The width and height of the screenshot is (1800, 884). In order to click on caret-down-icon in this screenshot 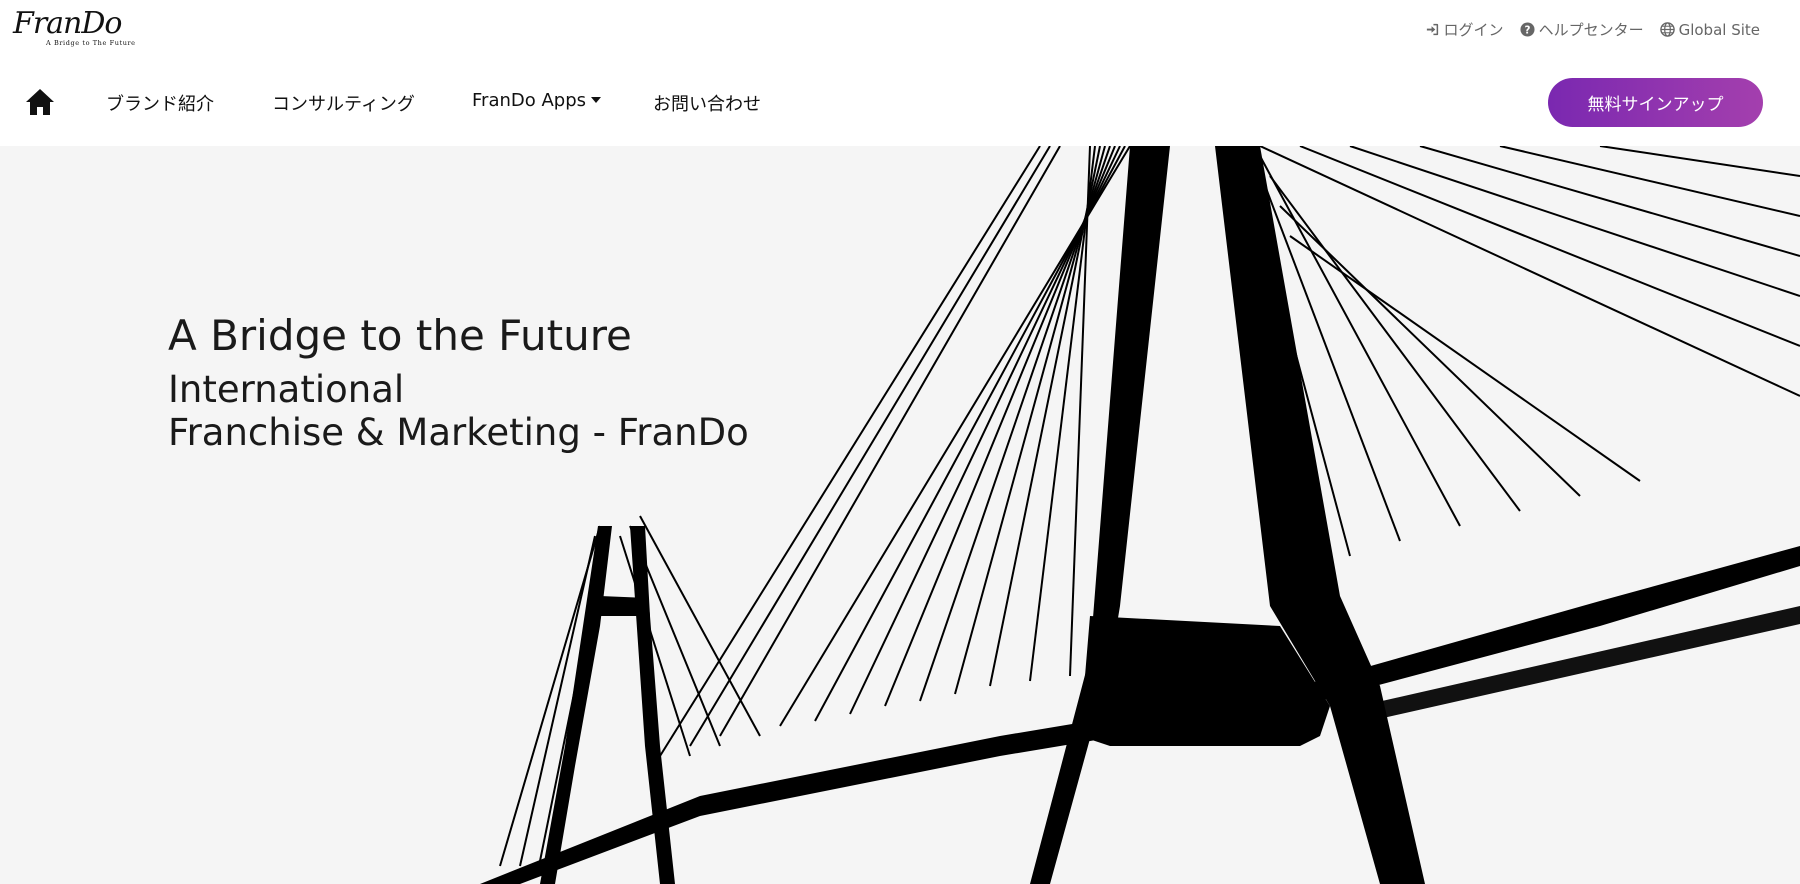, I will do `click(596, 100)`.